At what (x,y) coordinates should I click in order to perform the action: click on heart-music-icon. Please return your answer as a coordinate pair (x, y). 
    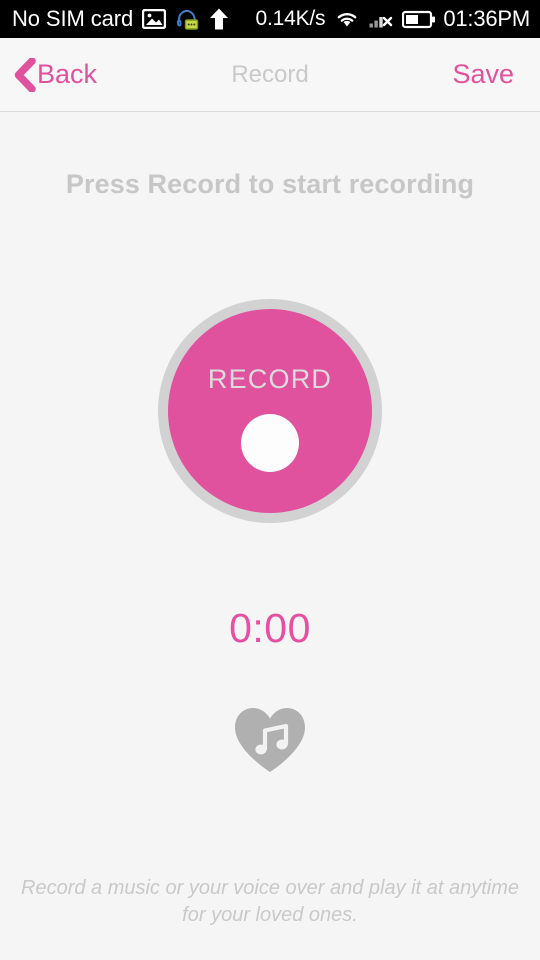
    Looking at the image, I should click on (270, 740).